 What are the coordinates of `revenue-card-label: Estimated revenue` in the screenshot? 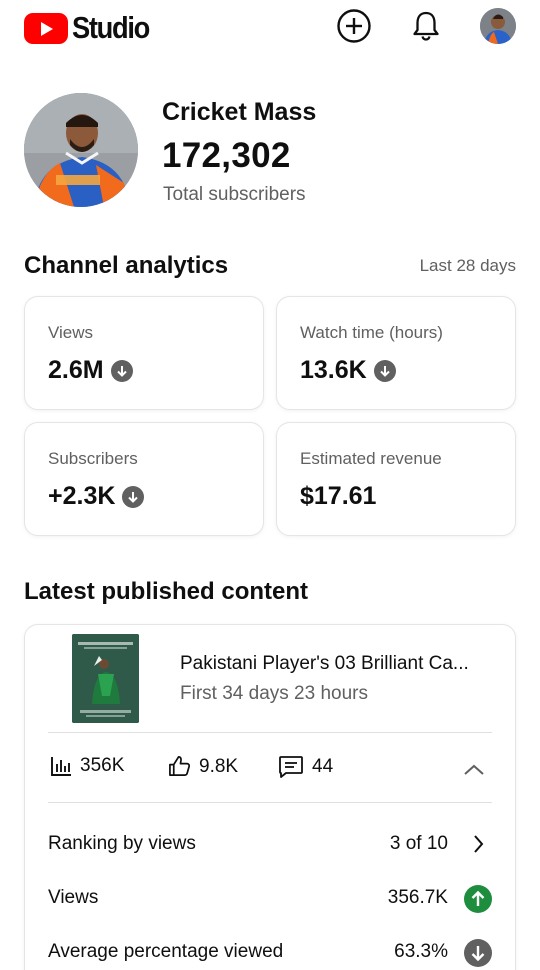 It's located at (371, 458).